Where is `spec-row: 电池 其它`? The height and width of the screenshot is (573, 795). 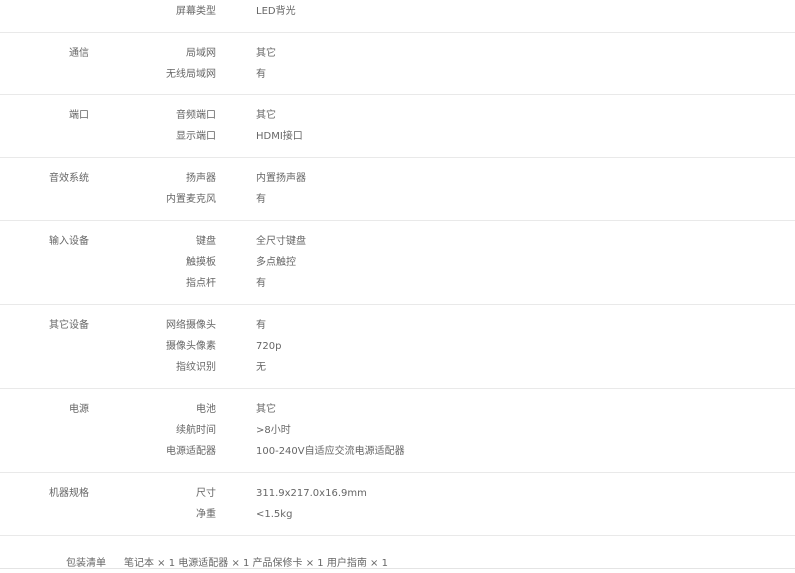 spec-row: 电池 其它 is located at coordinates (397, 410).